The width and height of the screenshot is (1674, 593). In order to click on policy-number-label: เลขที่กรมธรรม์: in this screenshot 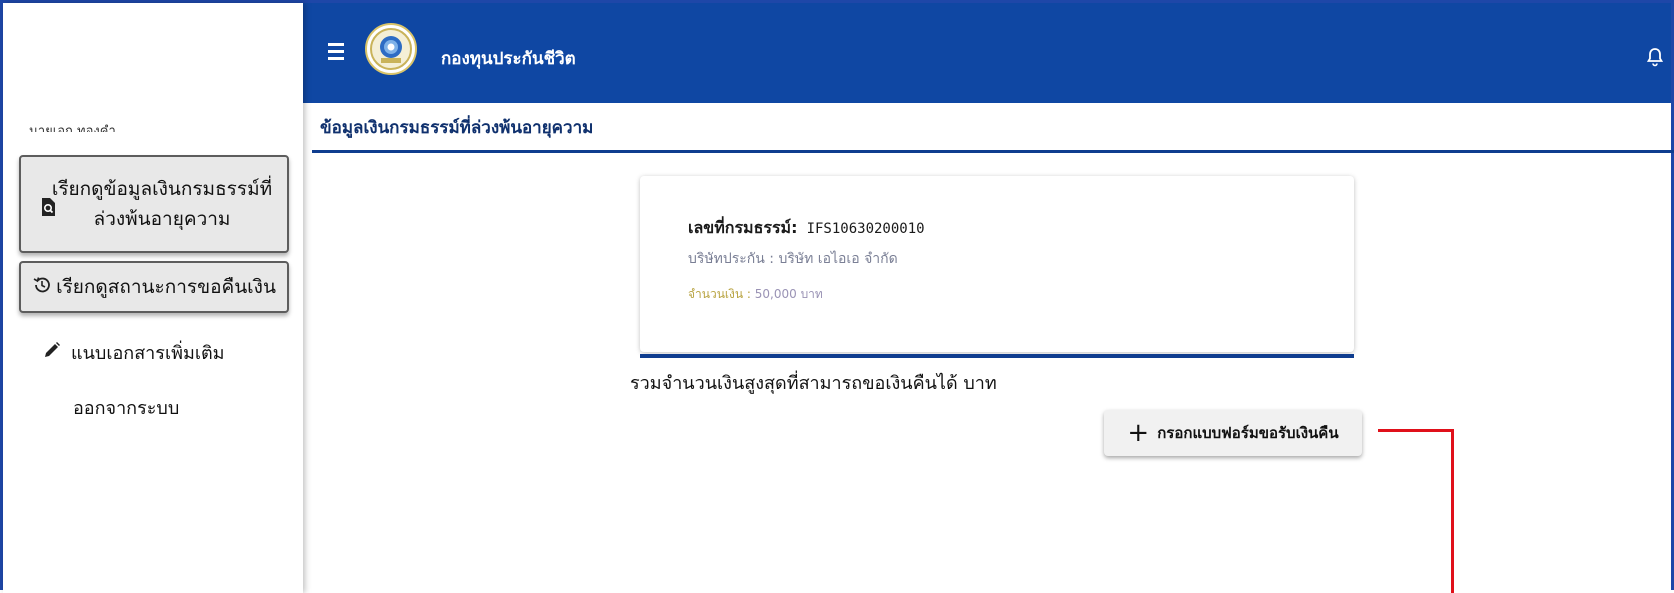, I will do `click(743, 227)`.